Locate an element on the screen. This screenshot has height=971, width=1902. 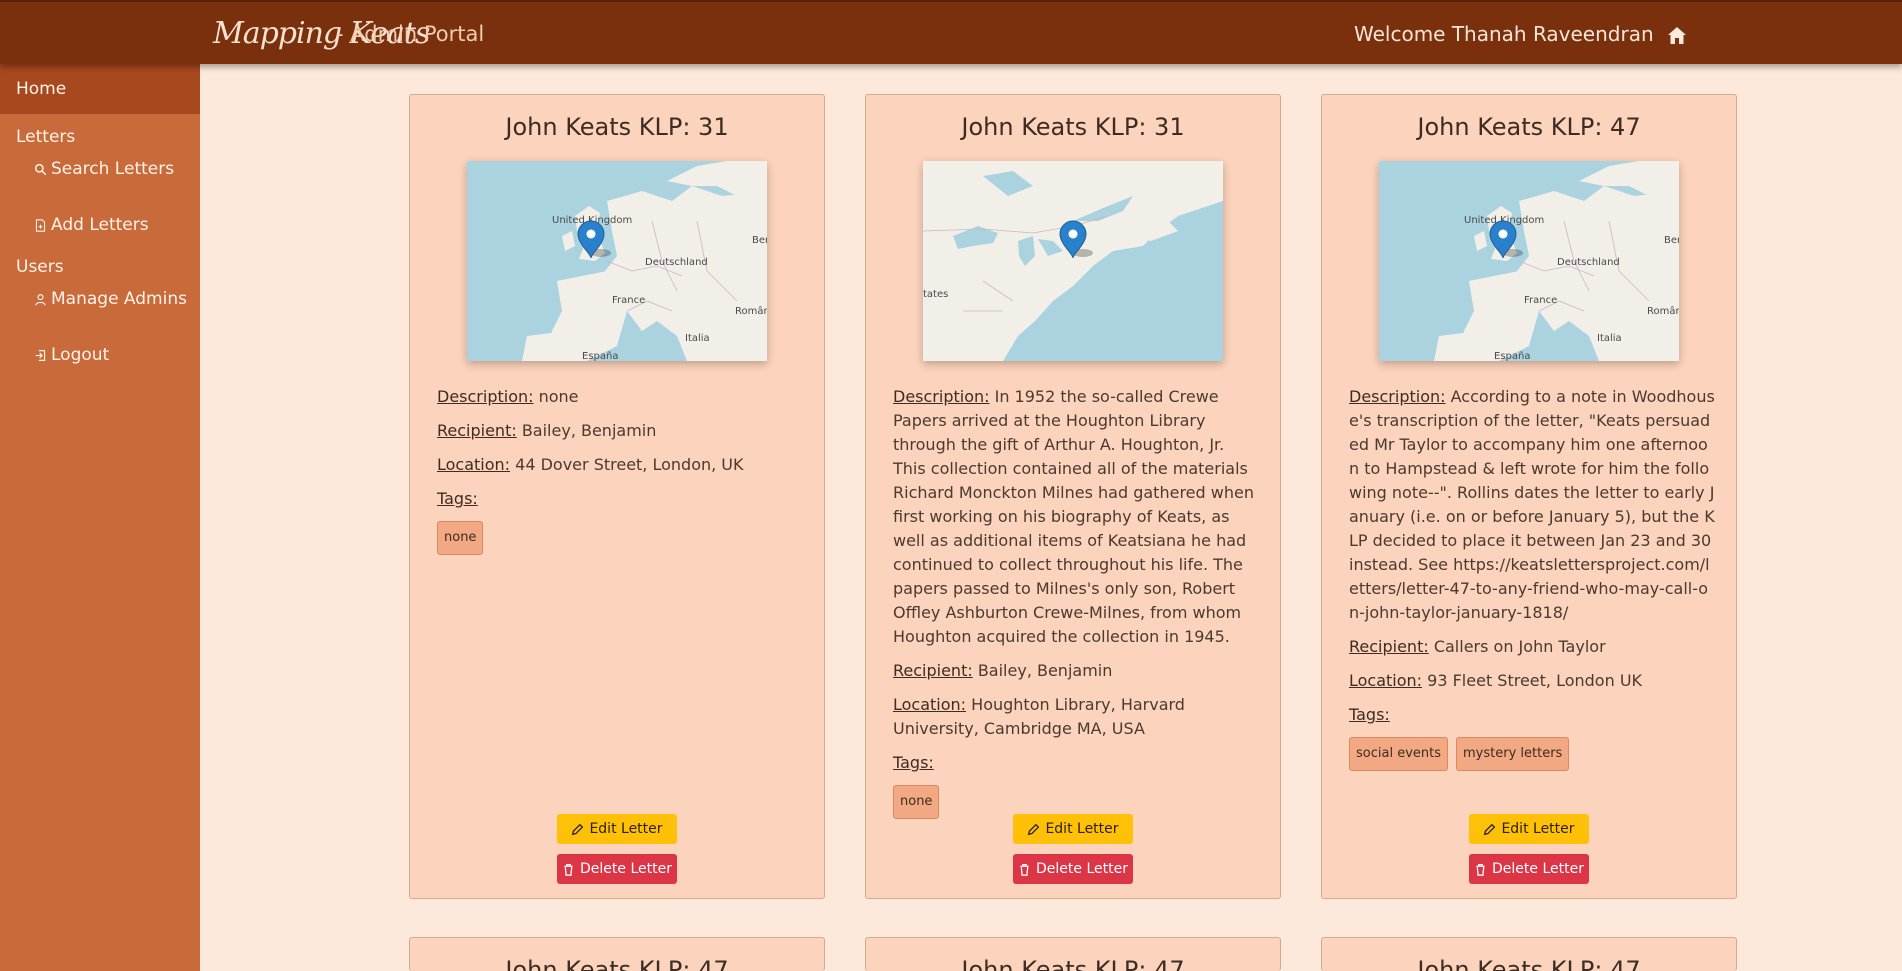
location-value: 44 Dover Street, London, UK is located at coordinates (629, 464).